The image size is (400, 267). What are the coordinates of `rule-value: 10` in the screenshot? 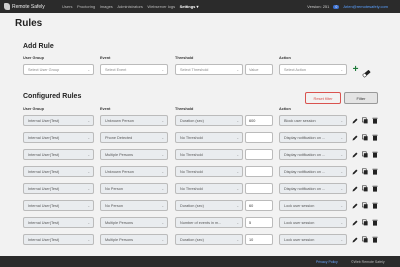 It's located at (259, 239).